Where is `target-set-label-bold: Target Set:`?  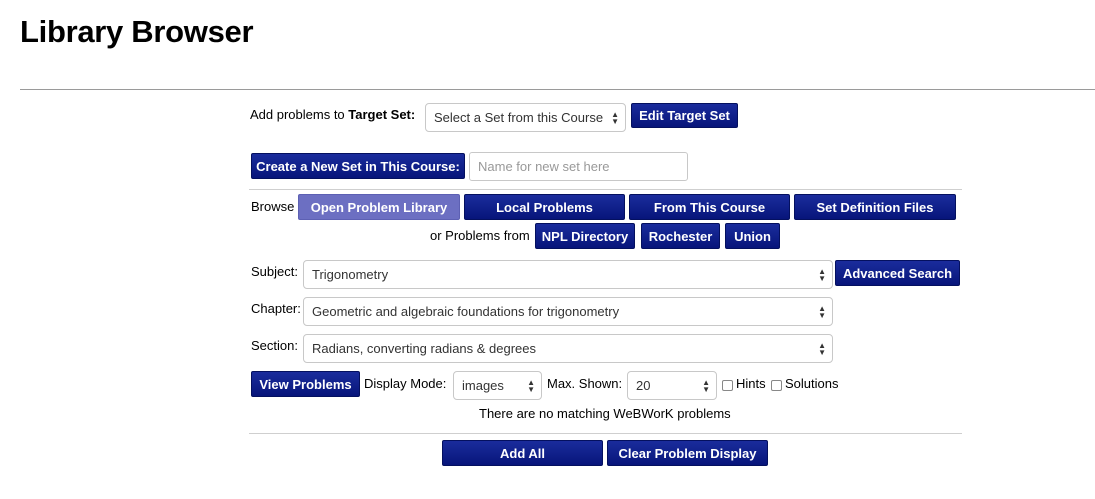
target-set-label-bold: Target Set: is located at coordinates (382, 114).